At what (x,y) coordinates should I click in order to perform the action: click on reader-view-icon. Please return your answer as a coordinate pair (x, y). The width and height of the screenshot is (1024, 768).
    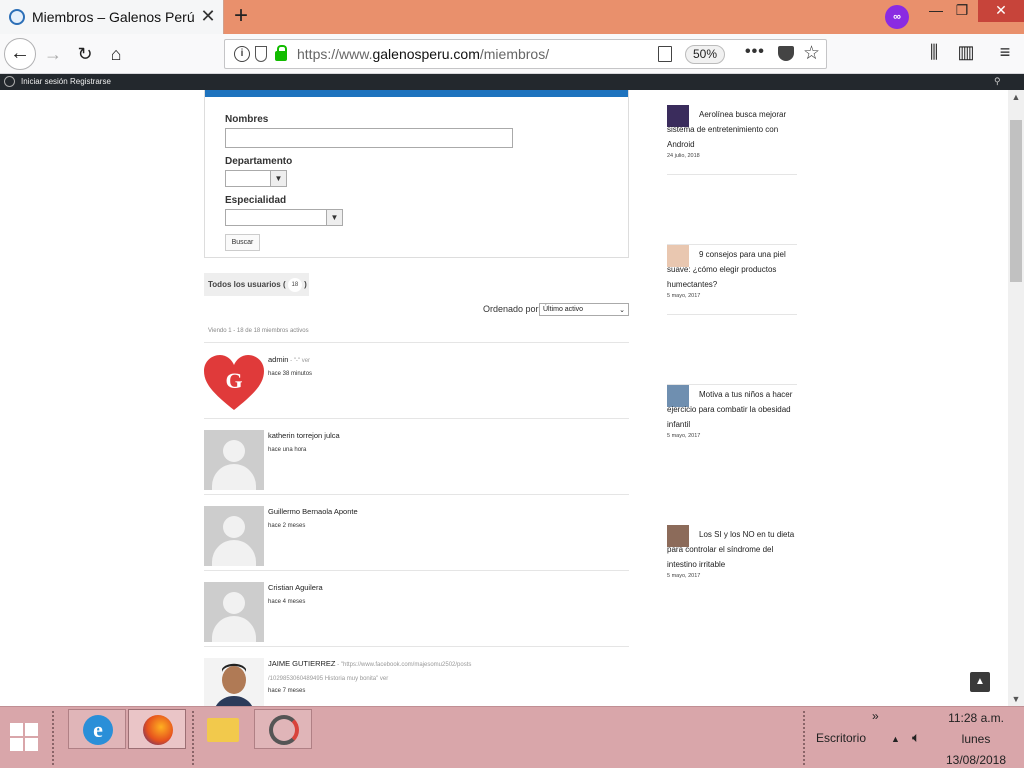
    Looking at the image, I should click on (665, 54).